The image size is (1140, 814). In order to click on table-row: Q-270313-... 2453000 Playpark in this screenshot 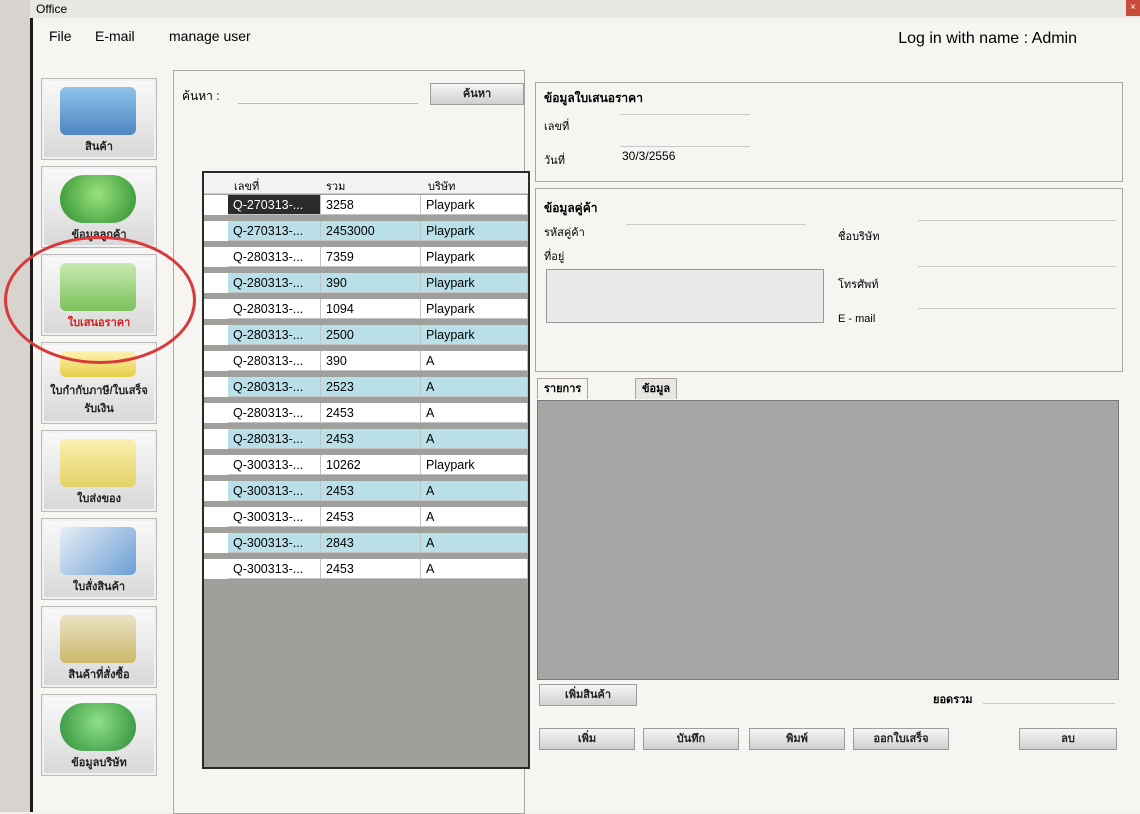, I will do `click(366, 231)`.